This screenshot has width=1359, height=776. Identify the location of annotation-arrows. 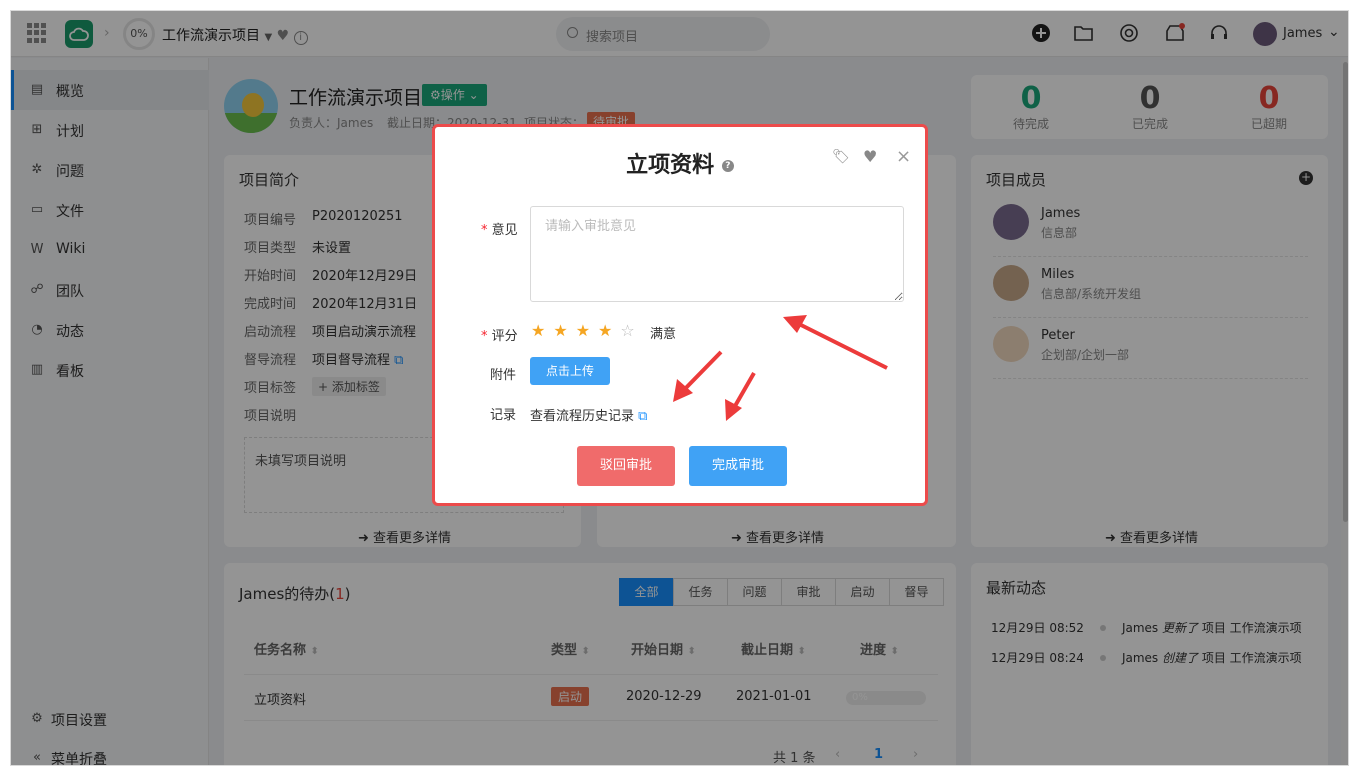
(780, 368).